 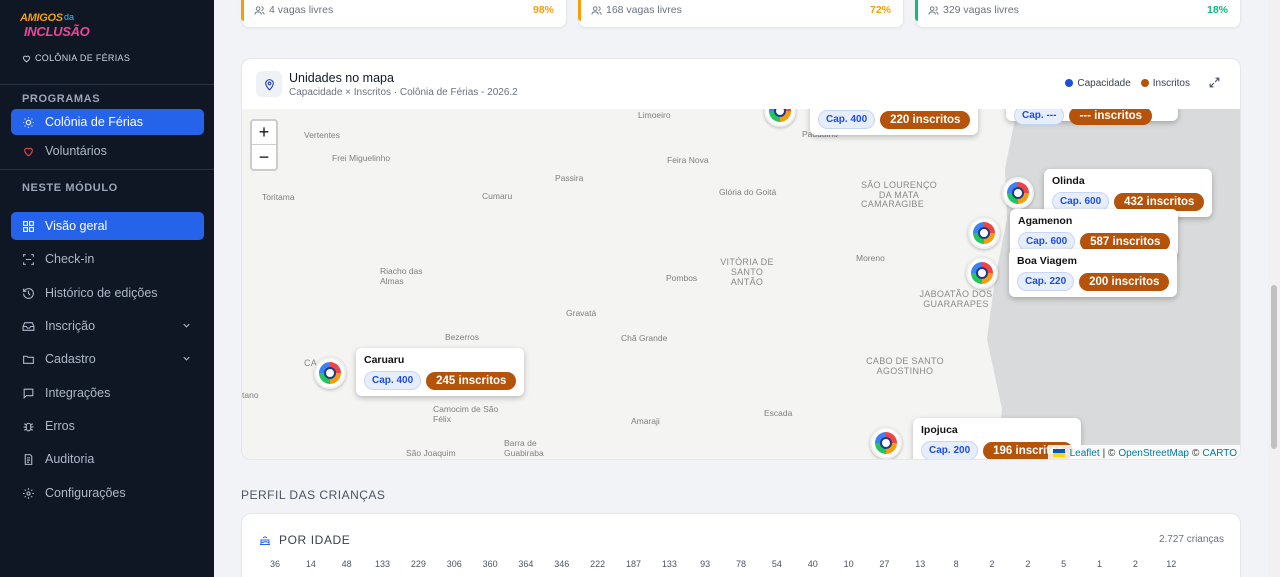 I want to click on nav-visao-geral: Visão geral, so click(x=107, y=226).